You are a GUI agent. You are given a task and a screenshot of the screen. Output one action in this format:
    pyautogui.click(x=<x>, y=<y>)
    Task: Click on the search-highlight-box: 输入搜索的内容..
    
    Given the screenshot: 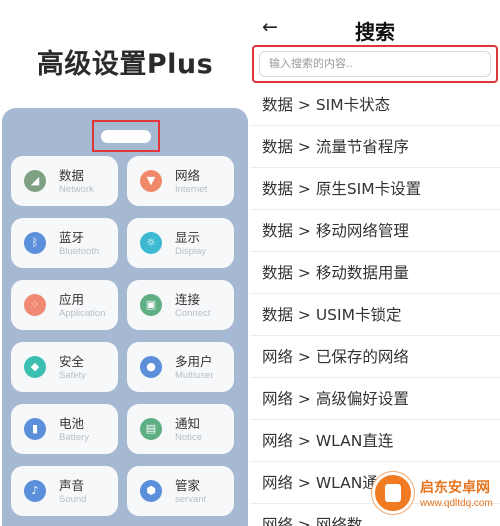 What is the action you would take?
    pyautogui.click(x=375, y=64)
    